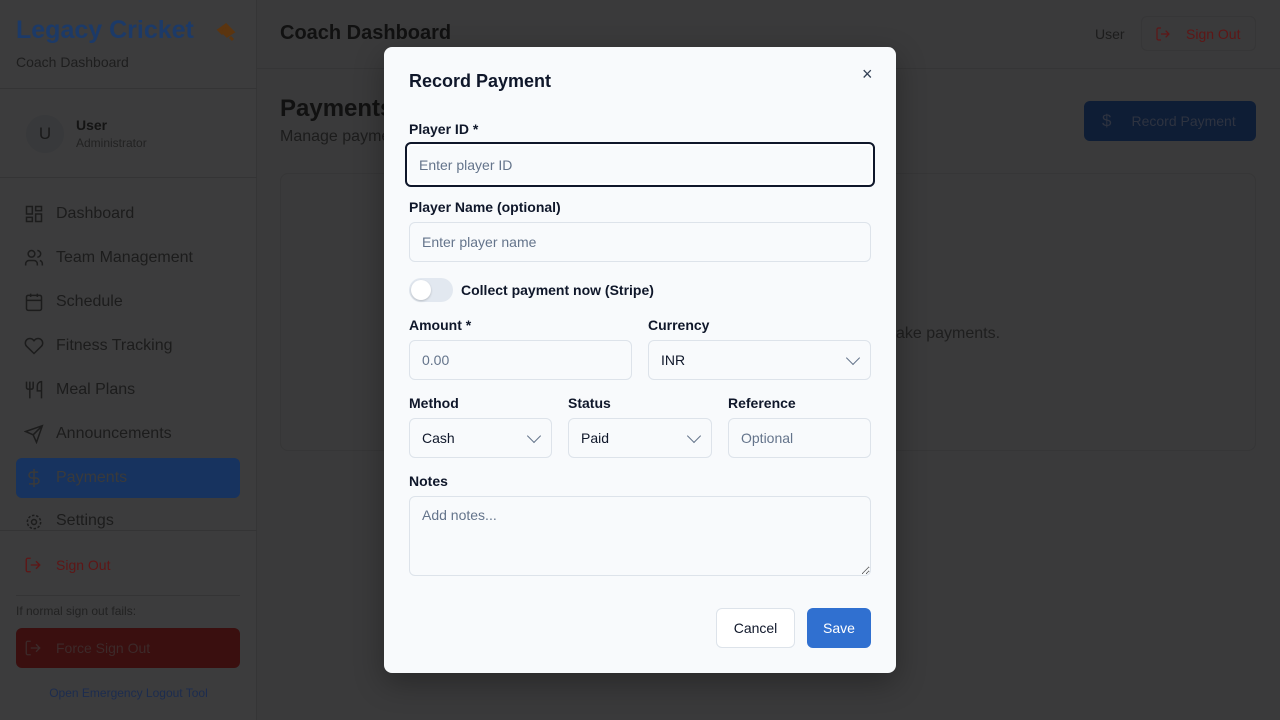 The image size is (1280, 720). What do you see at coordinates (111, 143) in the screenshot?
I see `user-role: Administrator` at bounding box center [111, 143].